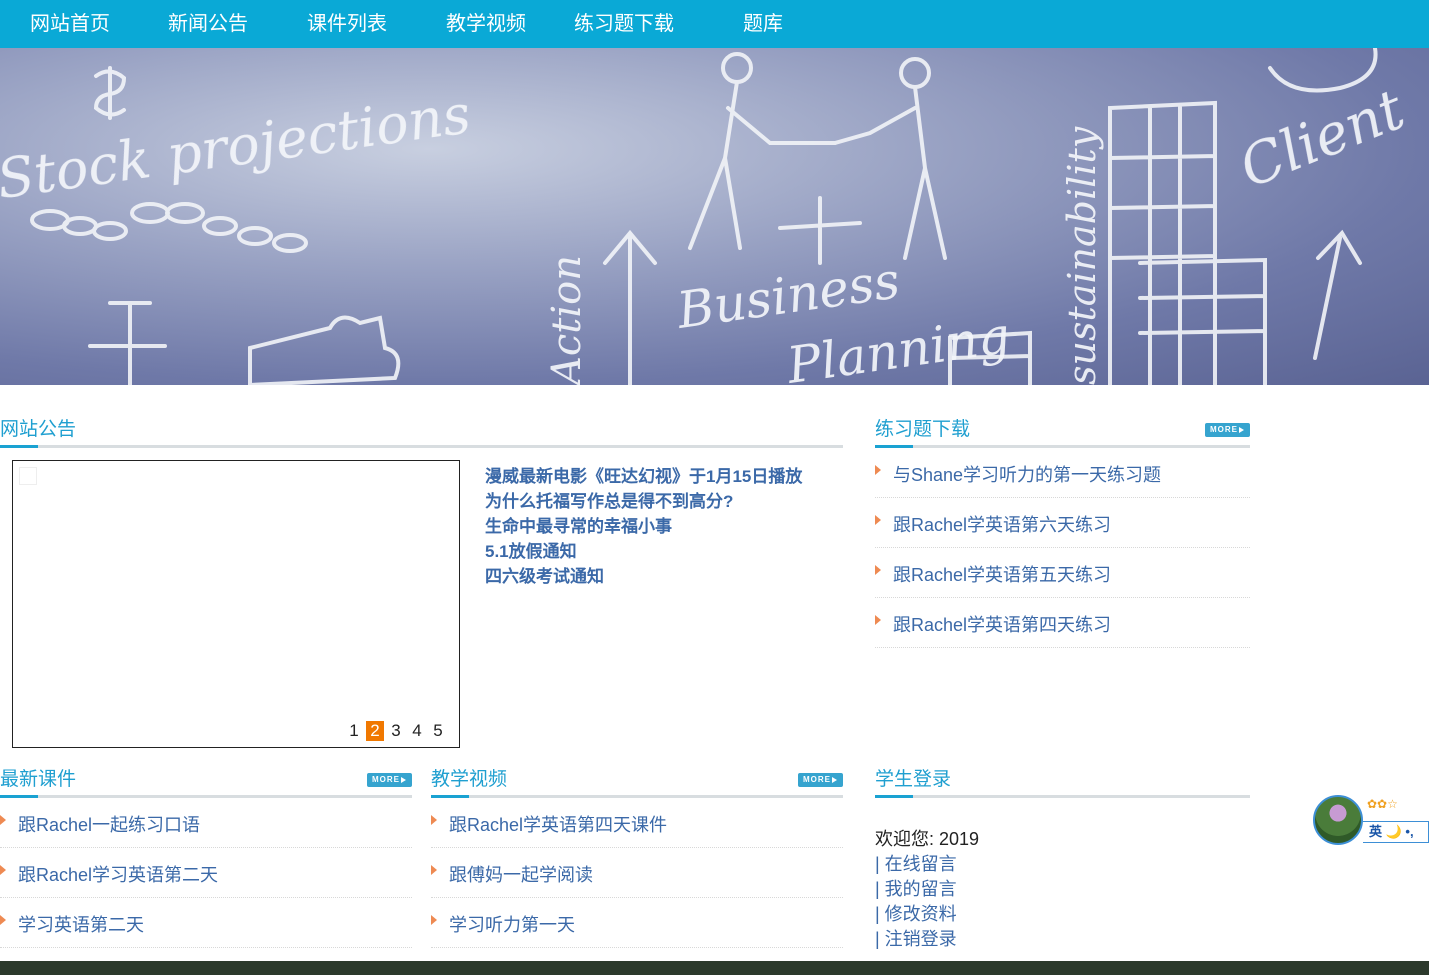 Image resolution: width=1429 pixels, height=975 pixels. I want to click on nav-courseware: 课件列表, so click(347, 24).